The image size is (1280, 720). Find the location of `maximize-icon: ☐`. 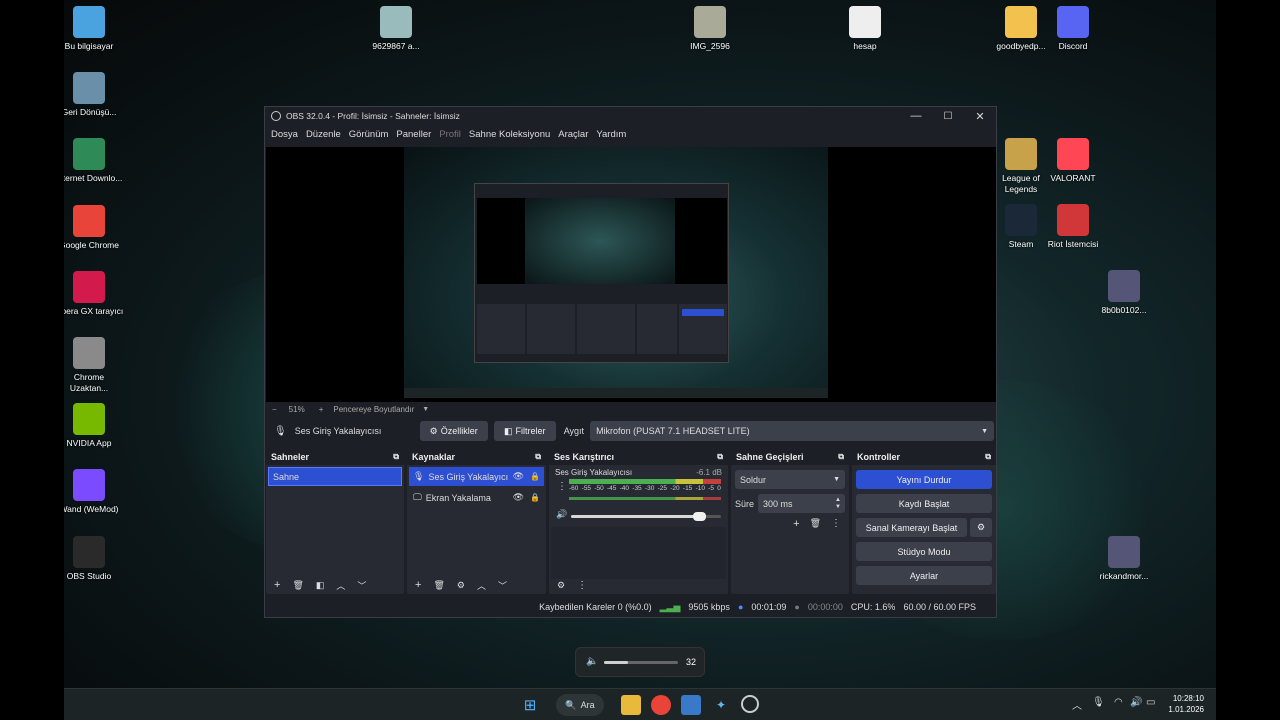

maximize-icon: ☐ is located at coordinates (948, 116).